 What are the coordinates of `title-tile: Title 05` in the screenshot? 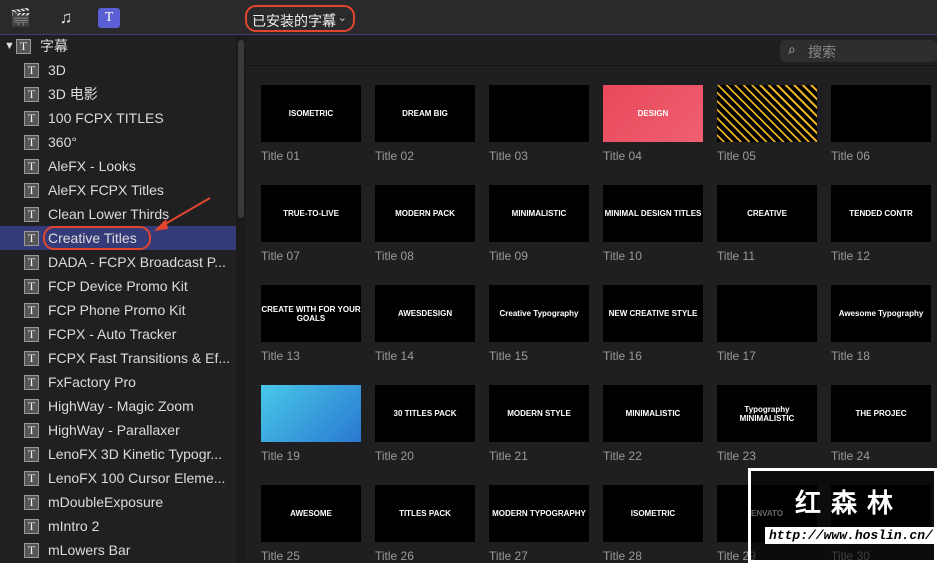 It's located at (767, 124).